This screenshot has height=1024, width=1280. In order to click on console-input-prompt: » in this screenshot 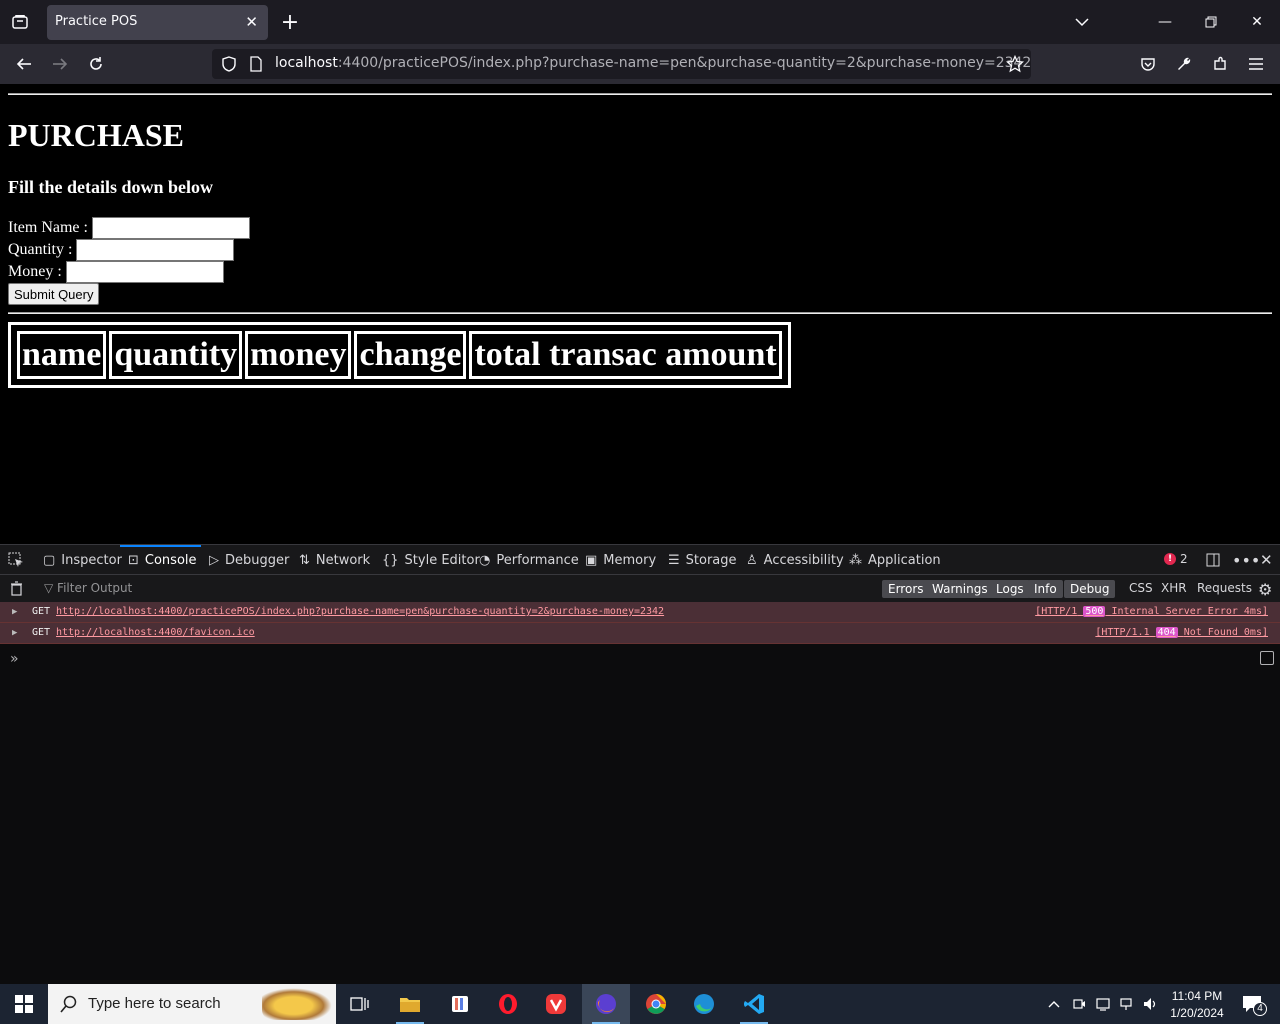, I will do `click(14, 659)`.